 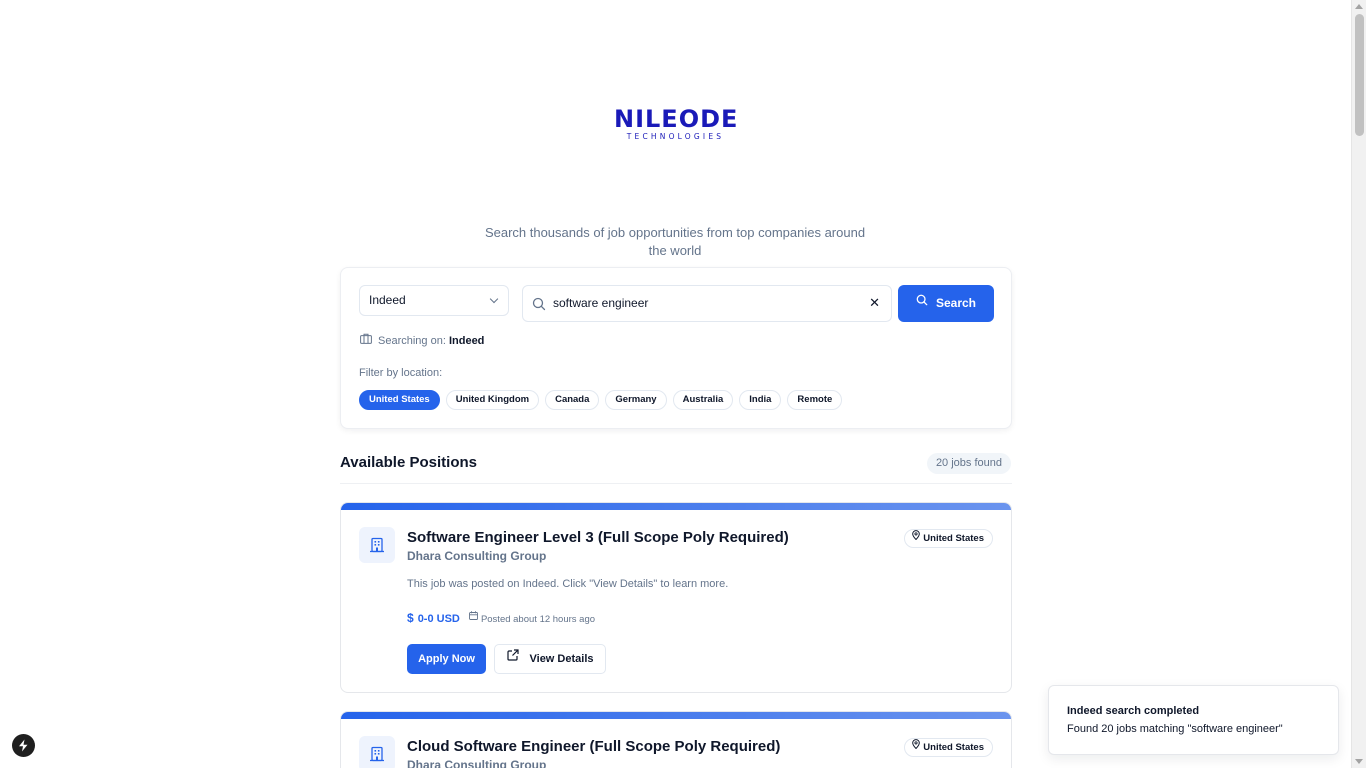 I want to click on company-logo: NILEODE TECHNOLOGIES, so click(x=676, y=123).